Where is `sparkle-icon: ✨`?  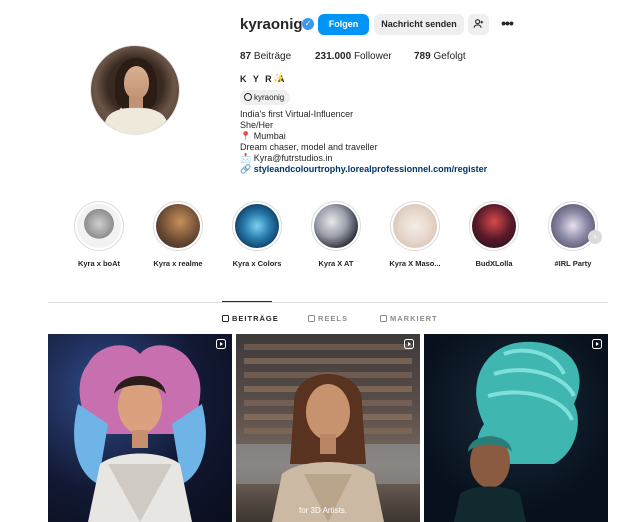
sparkle-icon: ✨ is located at coordinates (279, 78).